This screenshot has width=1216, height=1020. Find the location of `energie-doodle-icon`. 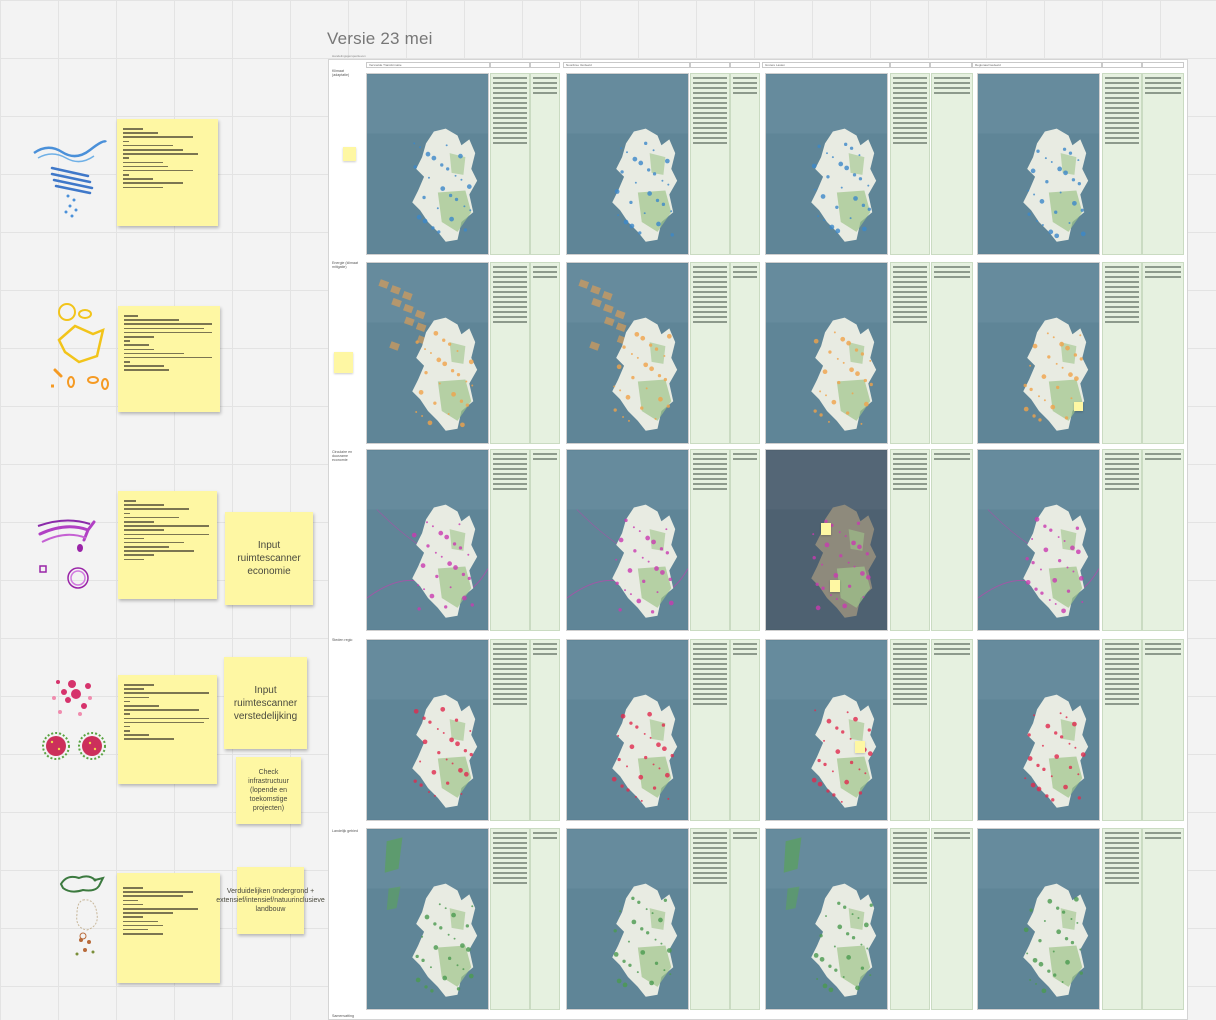

energie-doodle-icon is located at coordinates (82, 347).